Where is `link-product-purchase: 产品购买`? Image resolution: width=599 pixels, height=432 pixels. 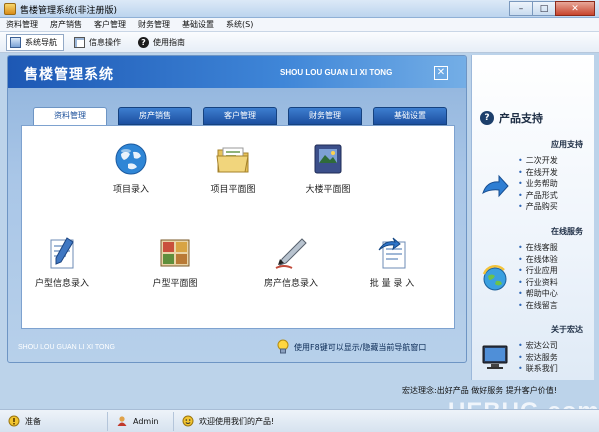 link-product-purchase: 产品购买 is located at coordinates (538, 207).